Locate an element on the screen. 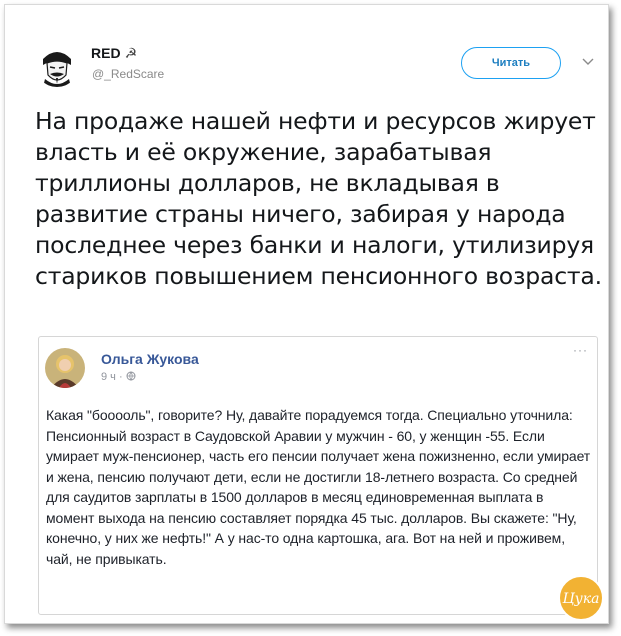  globe-icon is located at coordinates (131, 376).